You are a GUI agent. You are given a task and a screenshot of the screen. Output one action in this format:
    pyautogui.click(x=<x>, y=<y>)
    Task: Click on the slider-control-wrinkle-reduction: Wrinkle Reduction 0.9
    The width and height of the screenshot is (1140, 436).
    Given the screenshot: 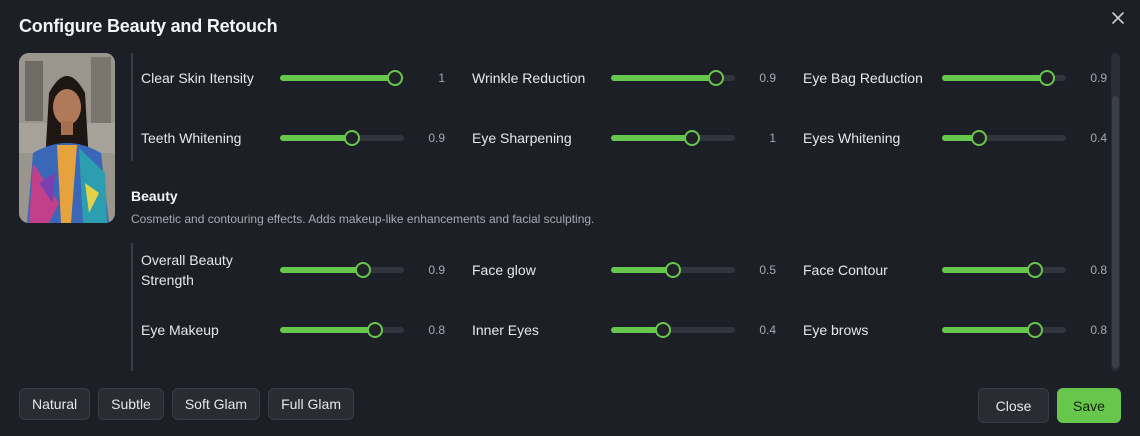 What is the action you would take?
    pyautogui.click(x=627, y=78)
    